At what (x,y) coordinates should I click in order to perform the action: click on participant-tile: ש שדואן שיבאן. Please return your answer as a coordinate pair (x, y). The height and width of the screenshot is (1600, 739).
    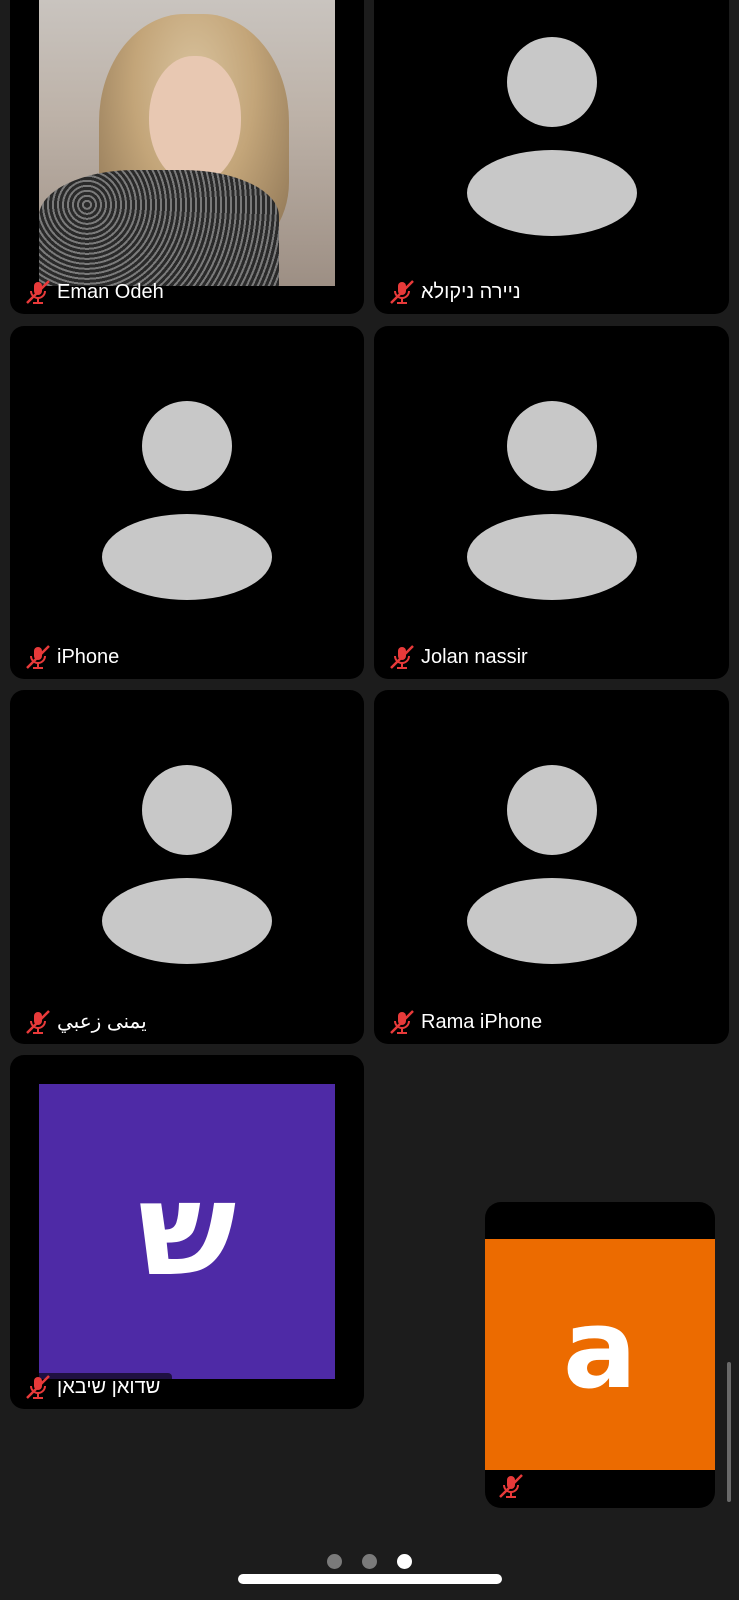
    Looking at the image, I should click on (187, 1232).